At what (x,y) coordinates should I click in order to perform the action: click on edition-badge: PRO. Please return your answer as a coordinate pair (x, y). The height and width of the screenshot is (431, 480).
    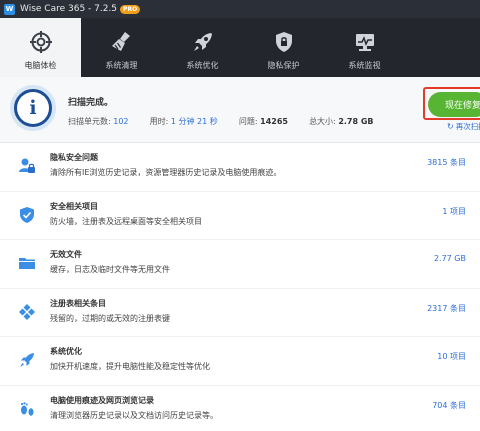
    Looking at the image, I should click on (130, 9).